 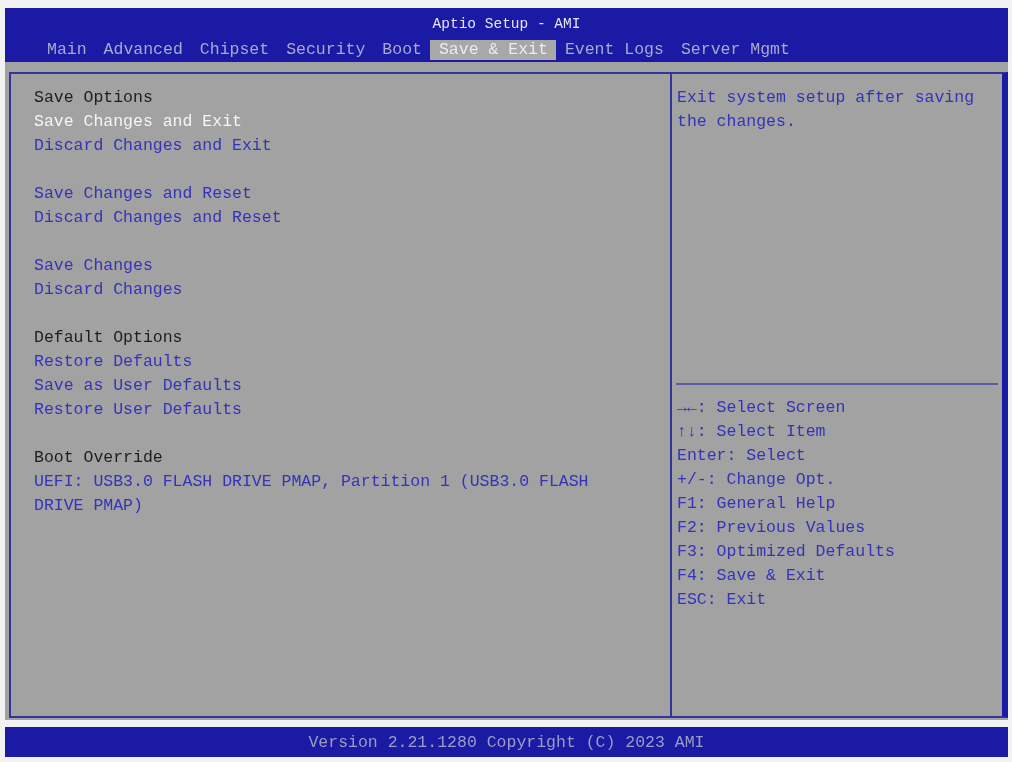 What do you see at coordinates (93, 266) in the screenshot?
I see `menu-option: Save Changes` at bounding box center [93, 266].